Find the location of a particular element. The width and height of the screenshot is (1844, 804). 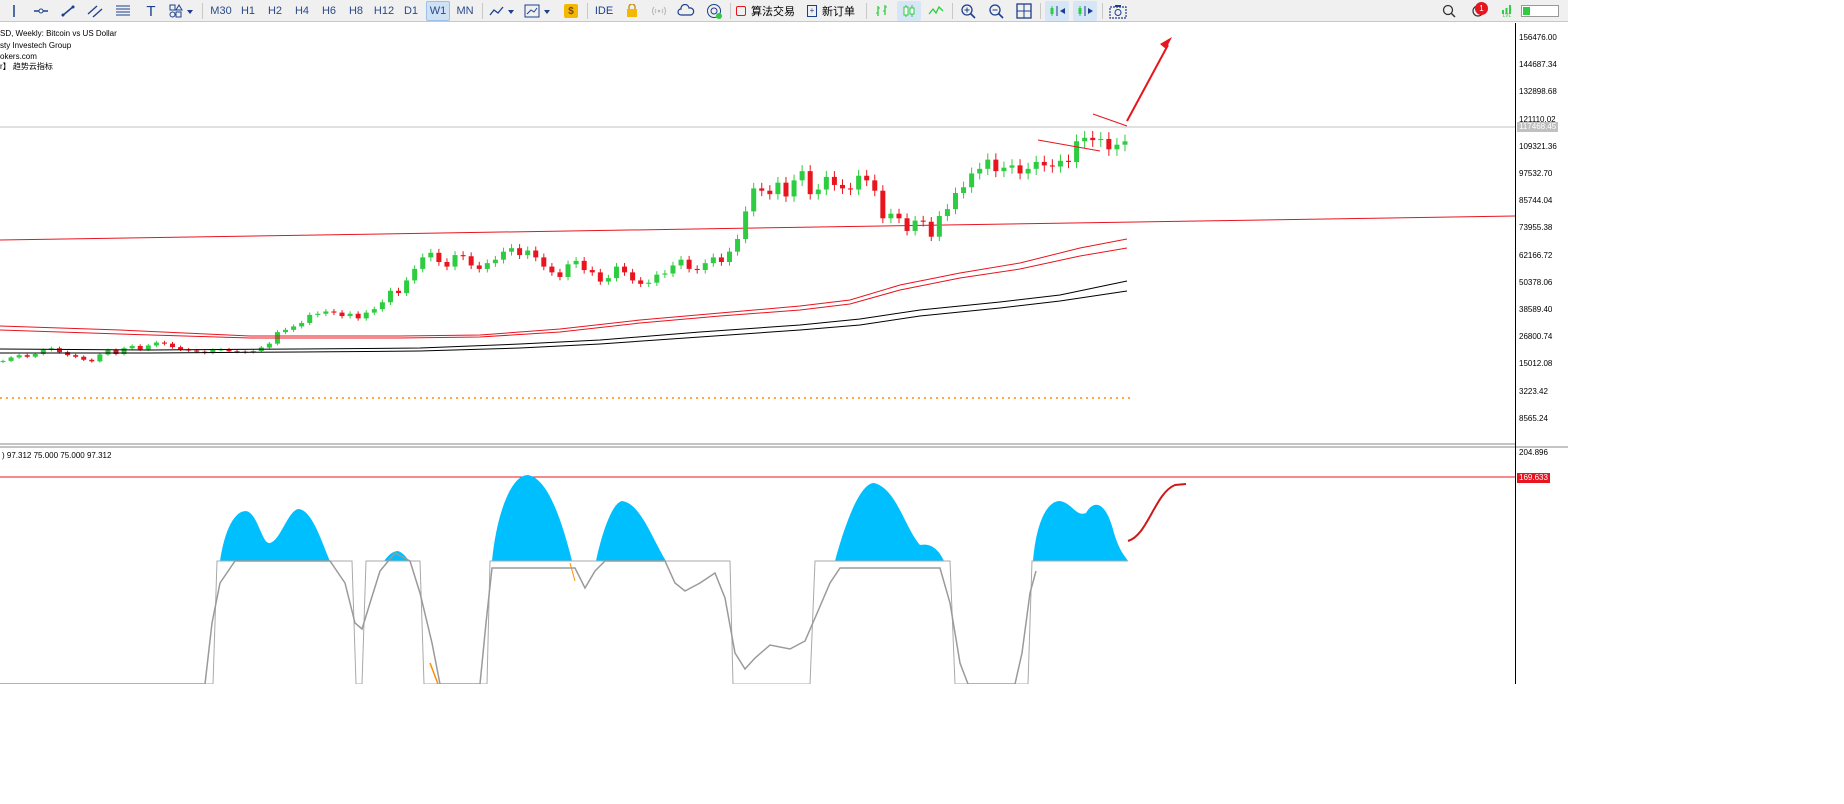

vps-icon is located at coordinates (714, 11).